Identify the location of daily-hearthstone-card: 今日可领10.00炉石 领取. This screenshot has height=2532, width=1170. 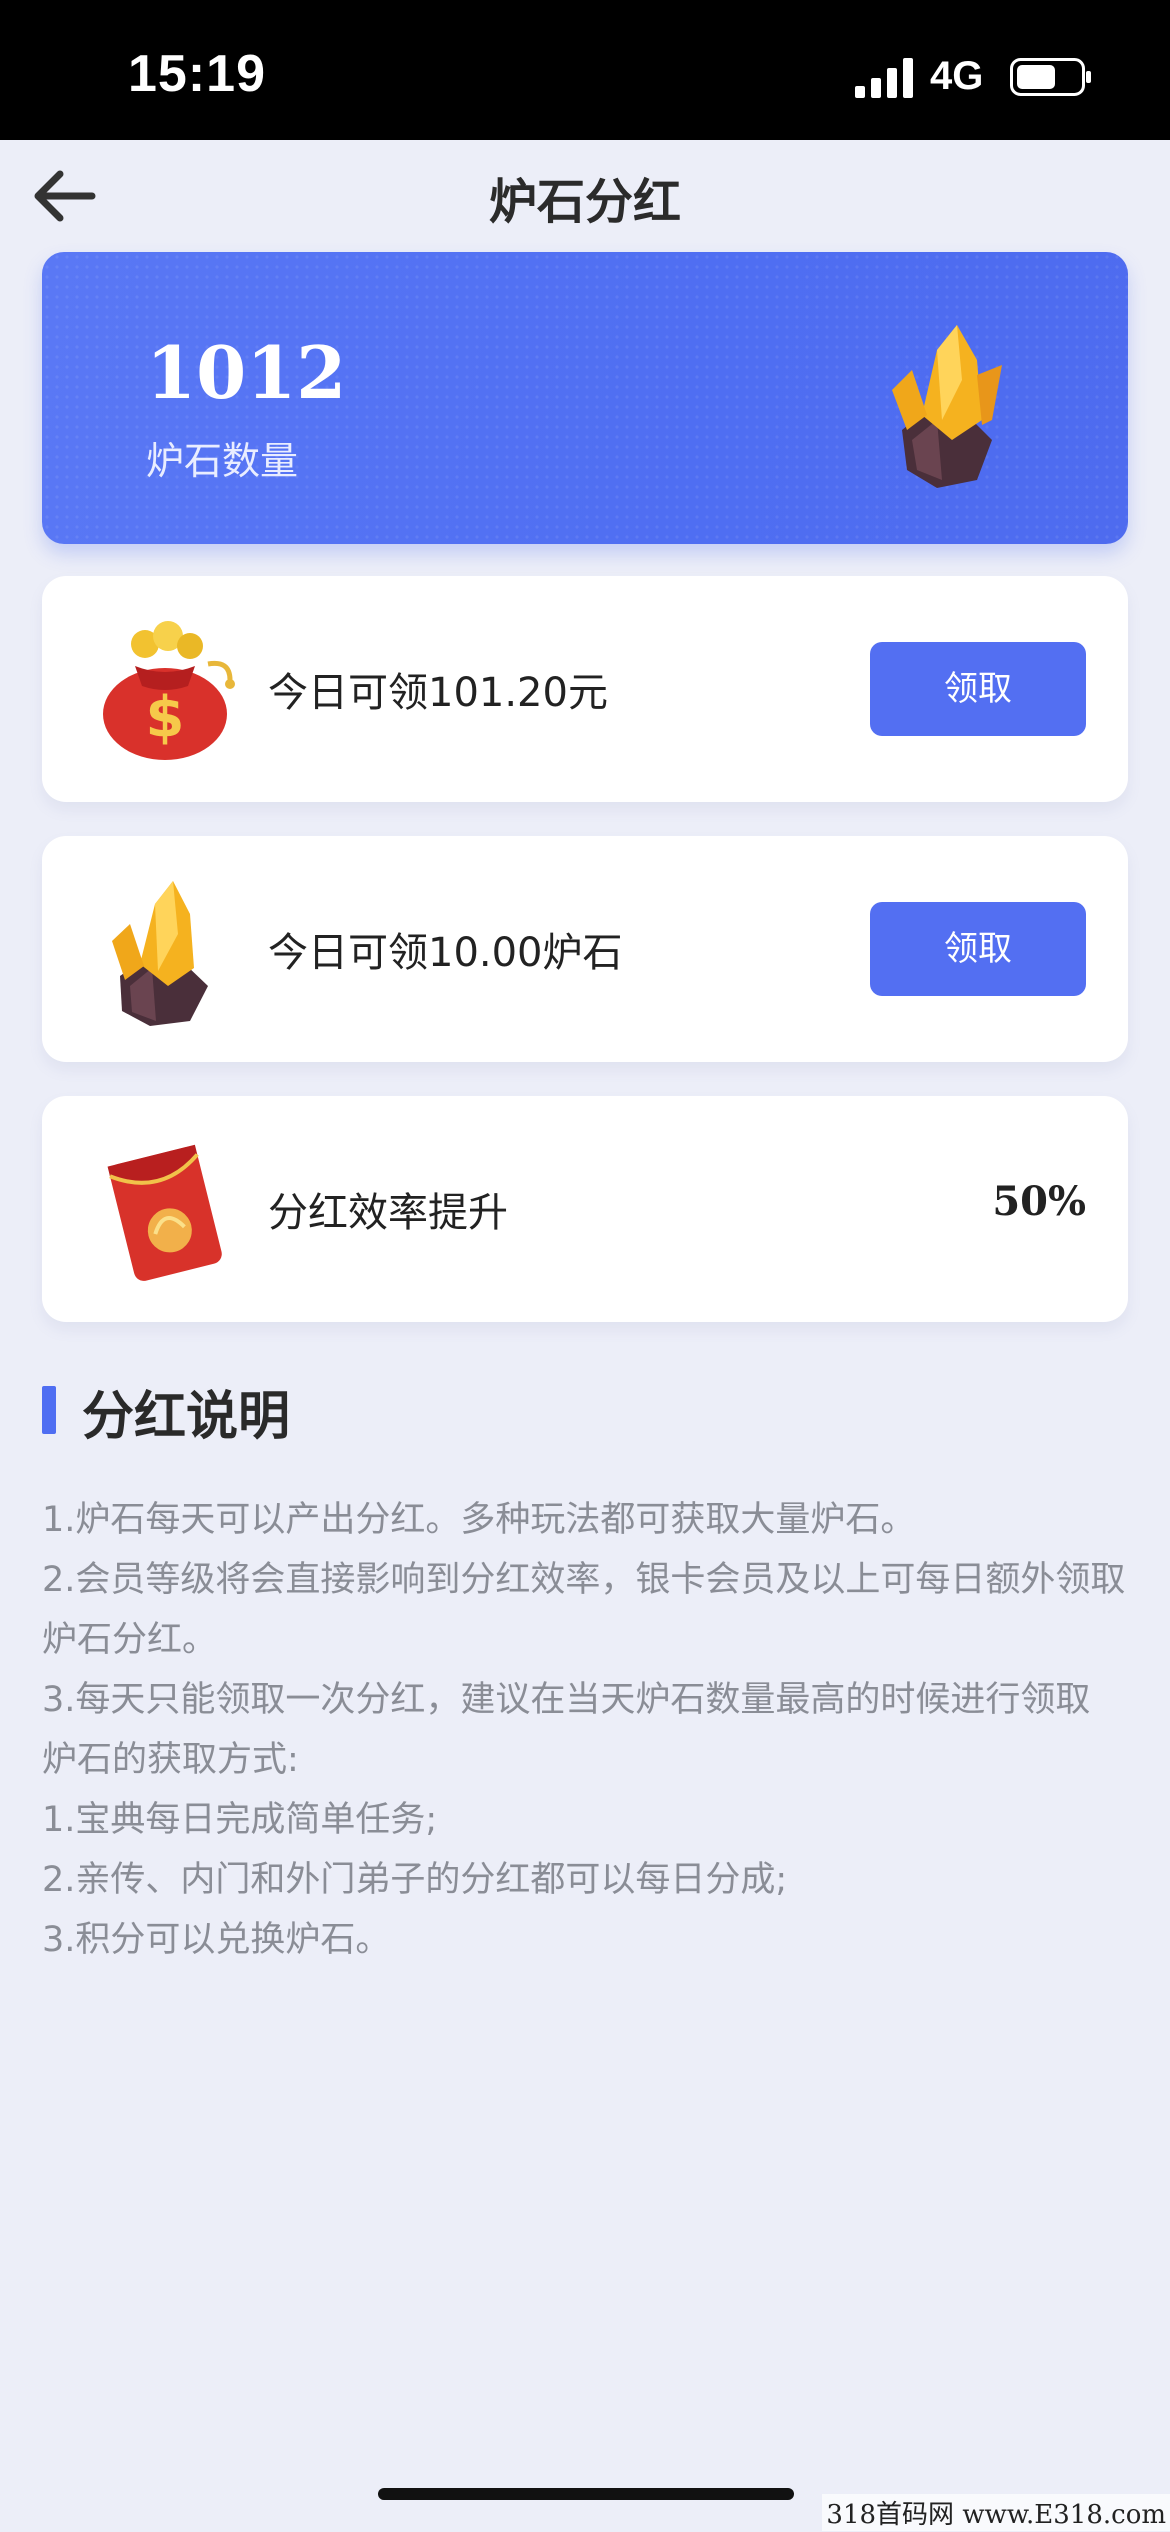
(585, 949).